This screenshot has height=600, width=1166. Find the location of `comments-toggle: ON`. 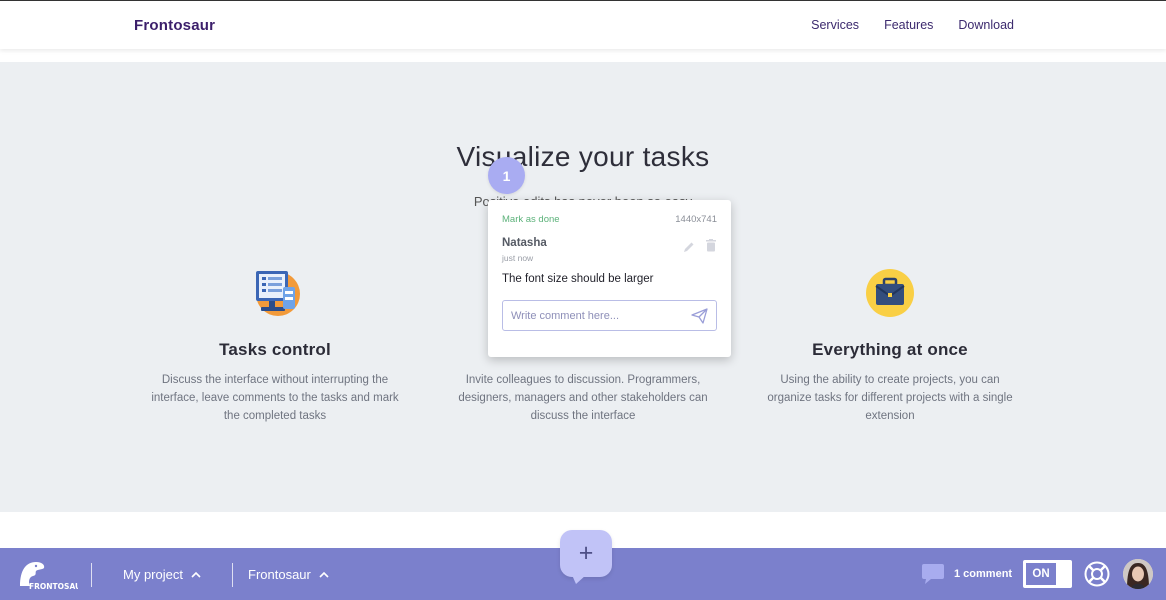

comments-toggle: ON is located at coordinates (1047, 574).